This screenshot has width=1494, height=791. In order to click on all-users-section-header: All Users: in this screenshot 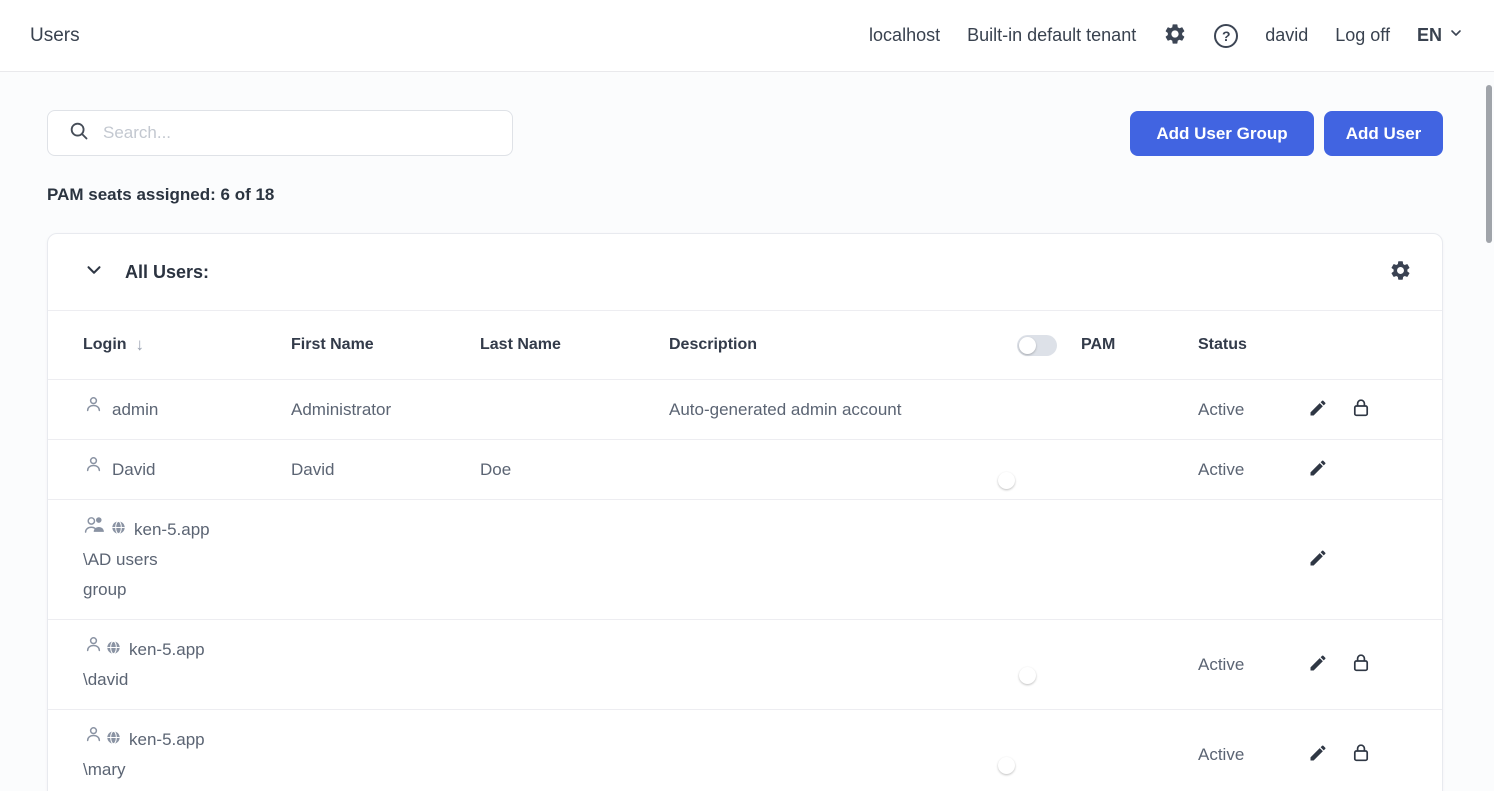, I will do `click(745, 272)`.